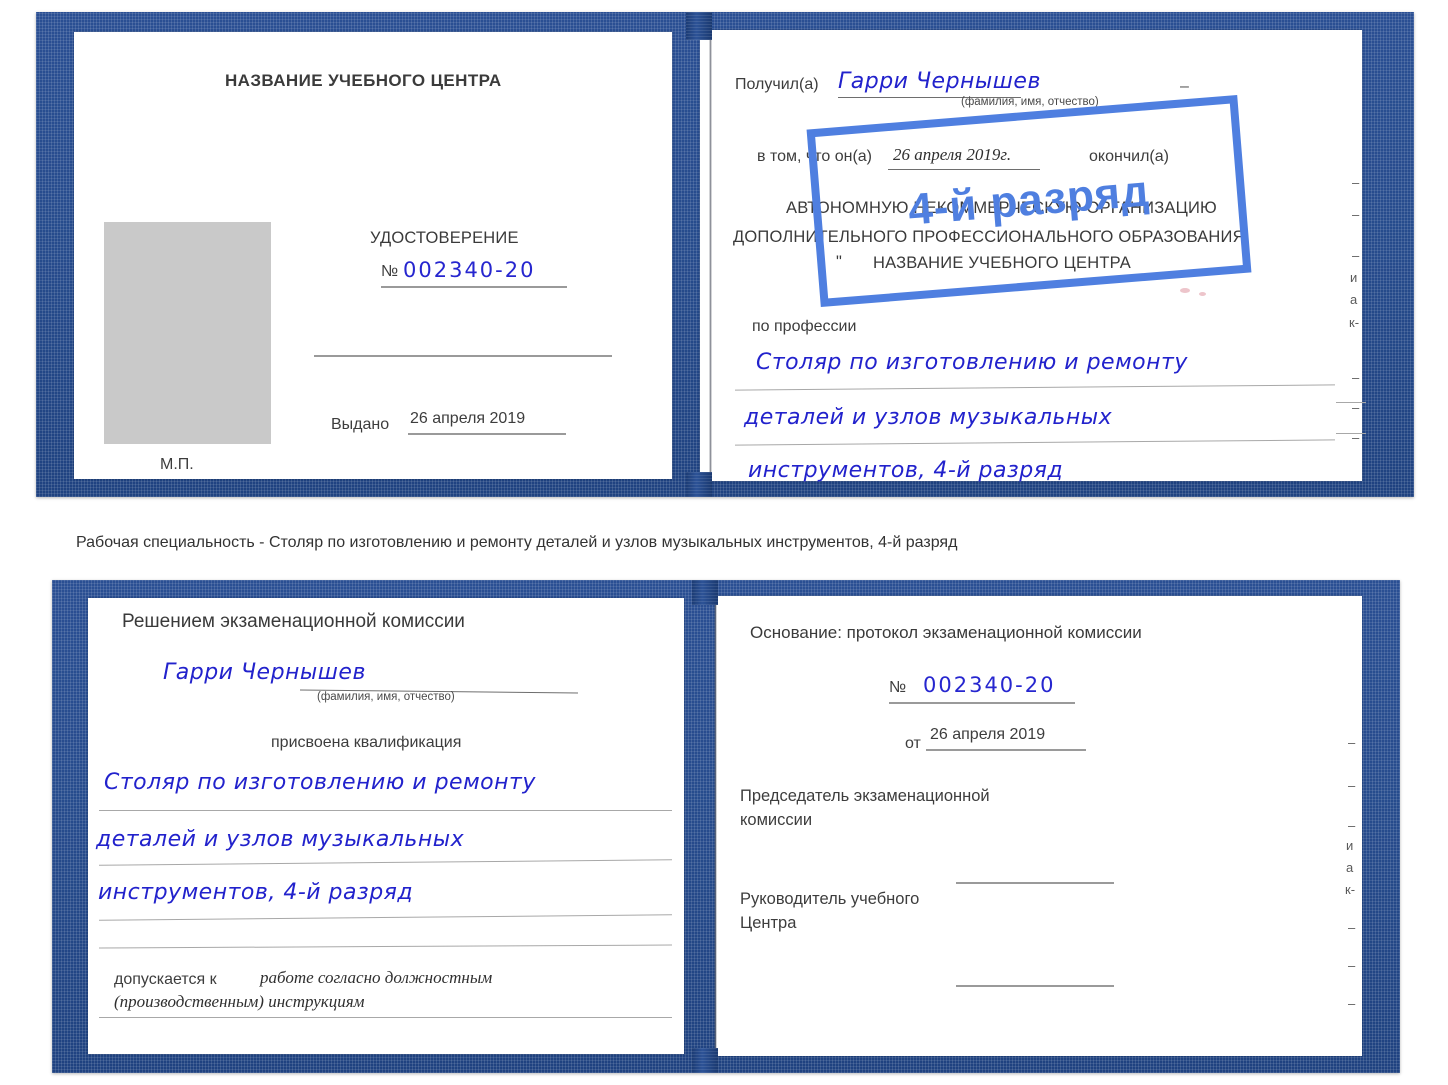 This screenshot has width=1448, height=1085. Describe the element at coordinates (239, 1001) in the screenshot. I see `bottom-left-admitted-value-2: (производственным) инструкциям` at that location.